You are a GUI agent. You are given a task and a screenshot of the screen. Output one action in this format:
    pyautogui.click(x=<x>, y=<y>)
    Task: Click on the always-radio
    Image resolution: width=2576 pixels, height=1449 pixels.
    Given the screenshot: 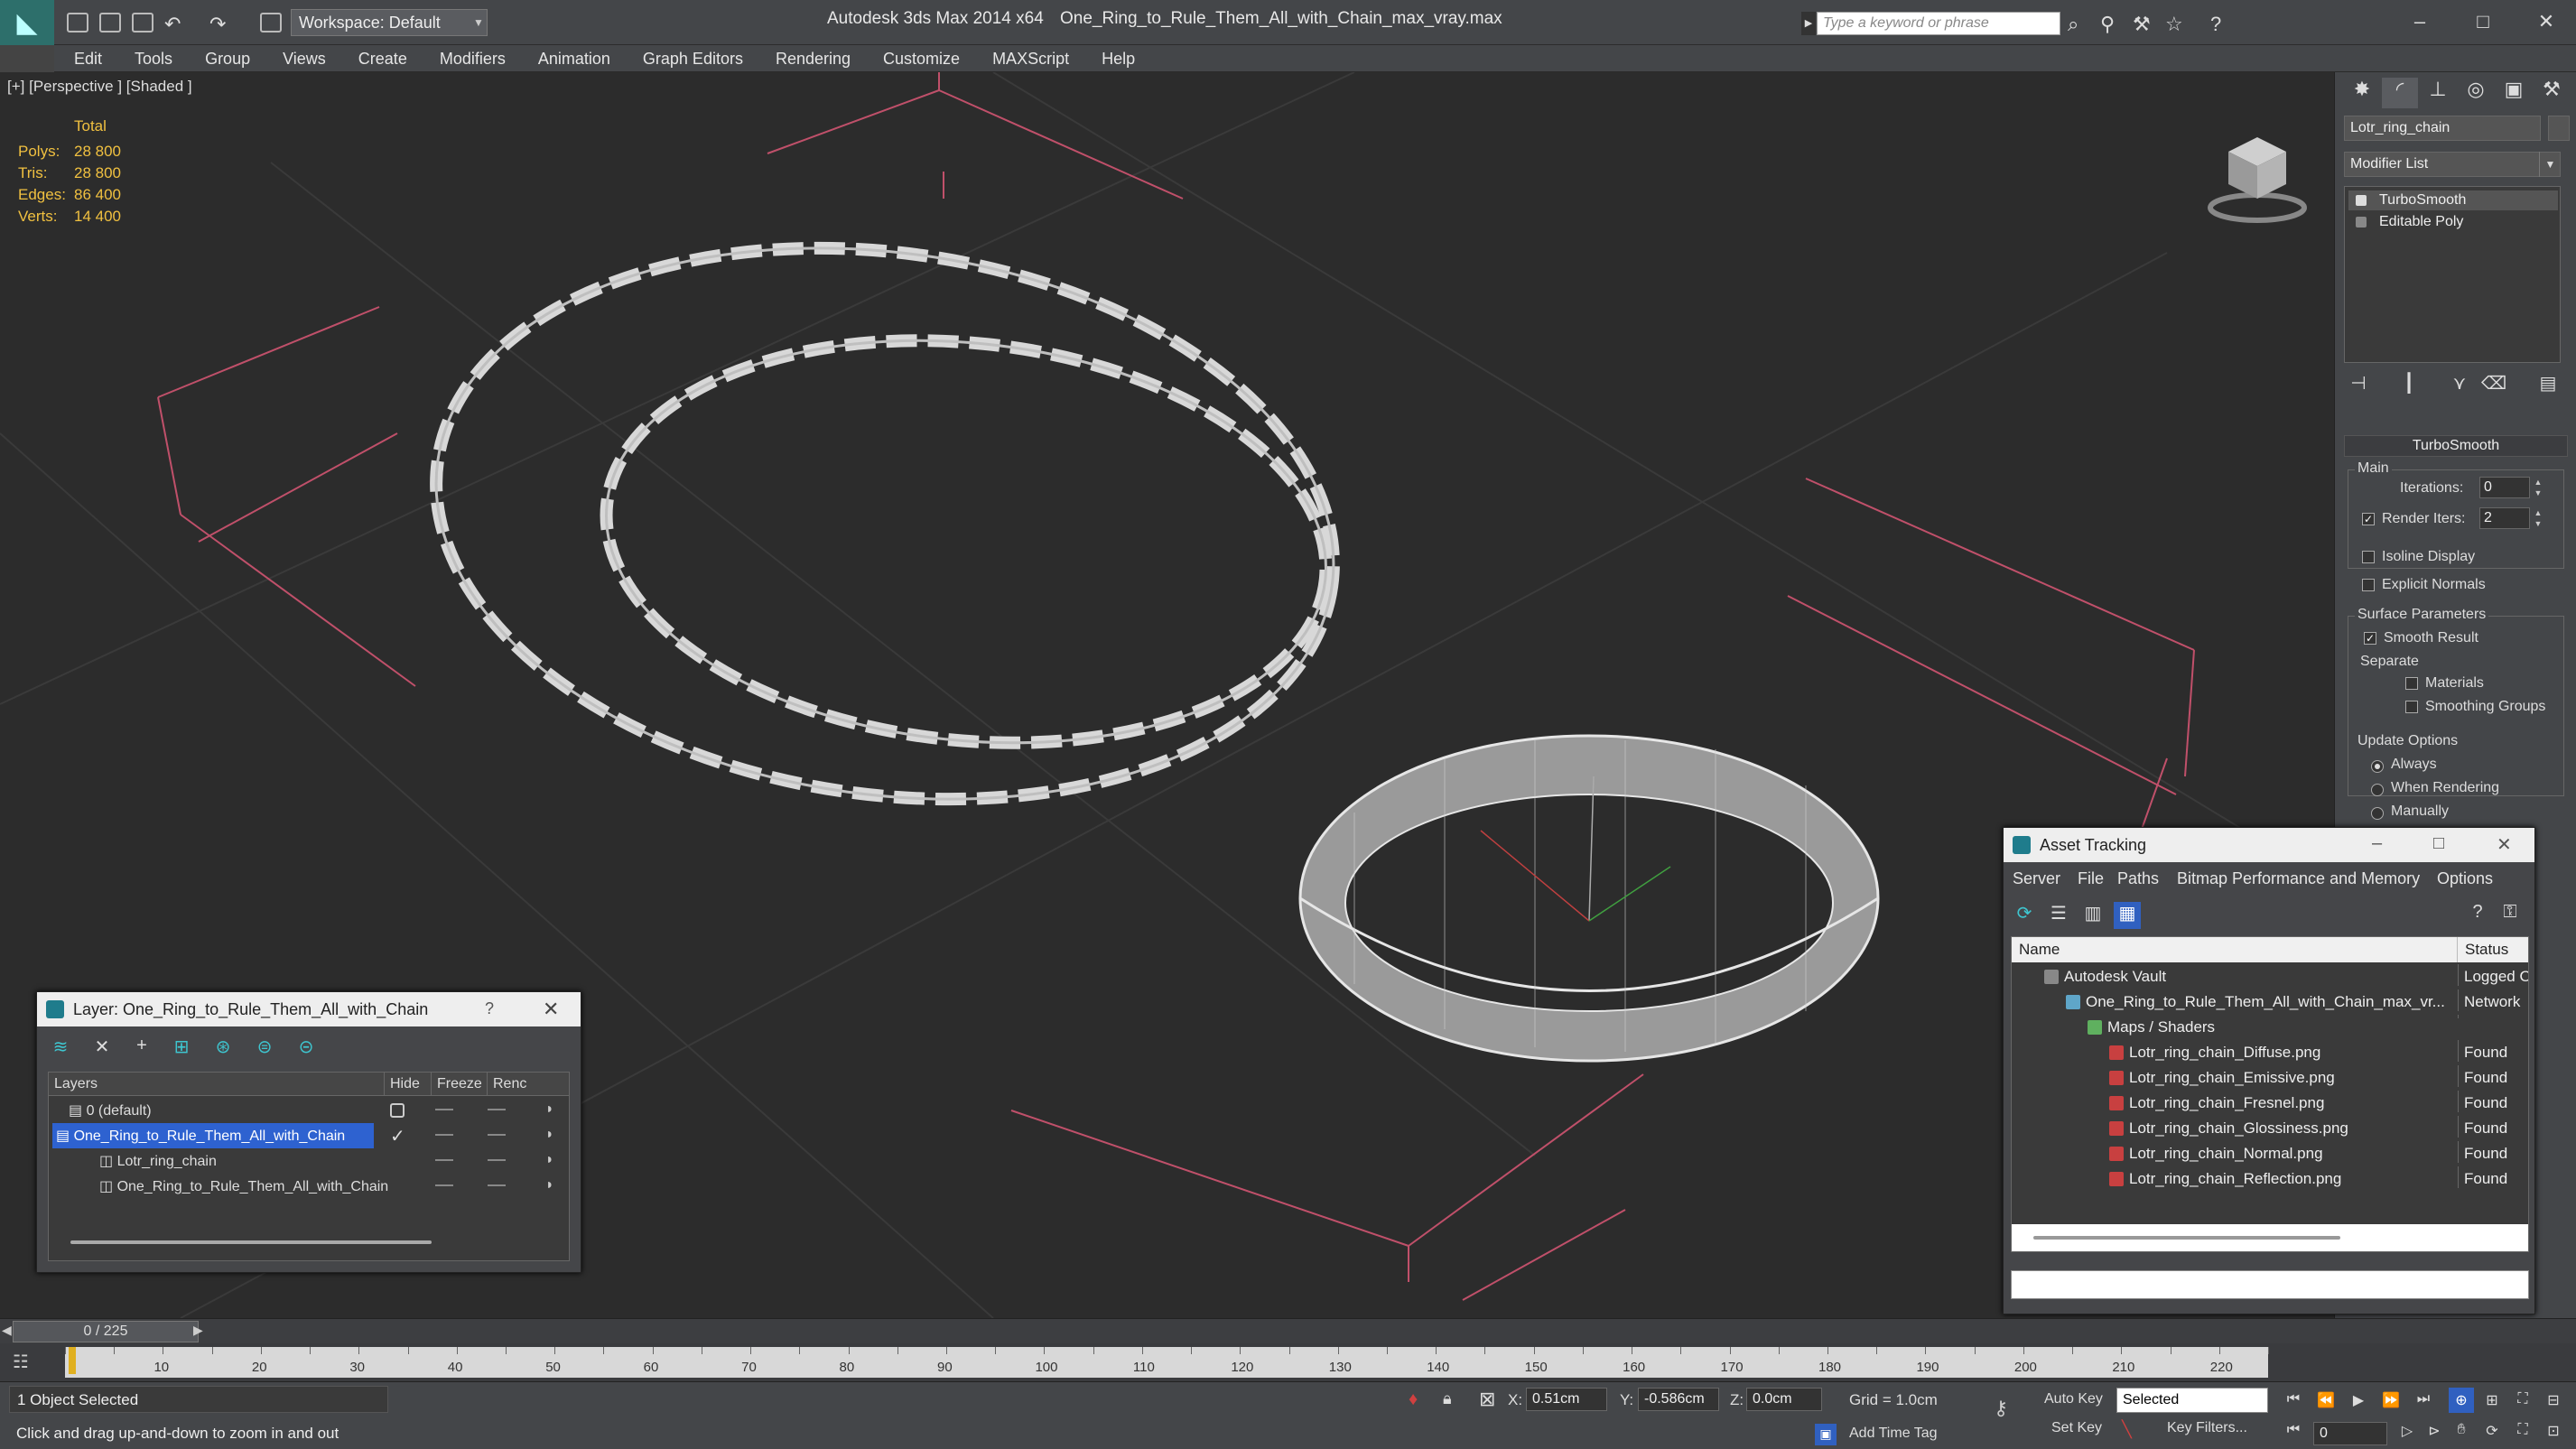 What is the action you would take?
    pyautogui.click(x=2377, y=766)
    